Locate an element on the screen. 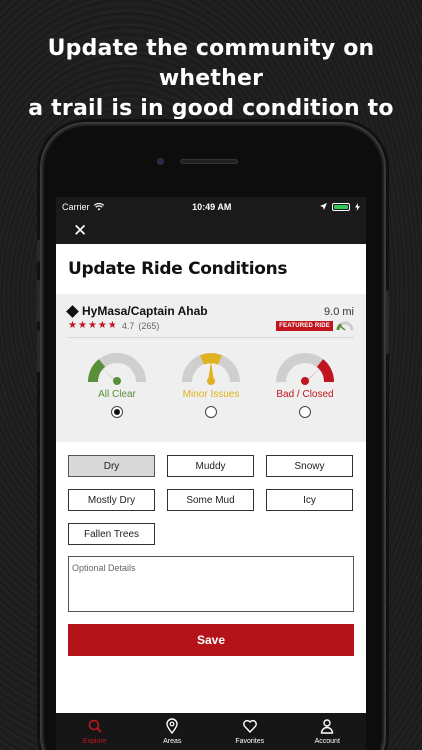 This screenshot has height=750, width=422. heart-icon is located at coordinates (249, 726).